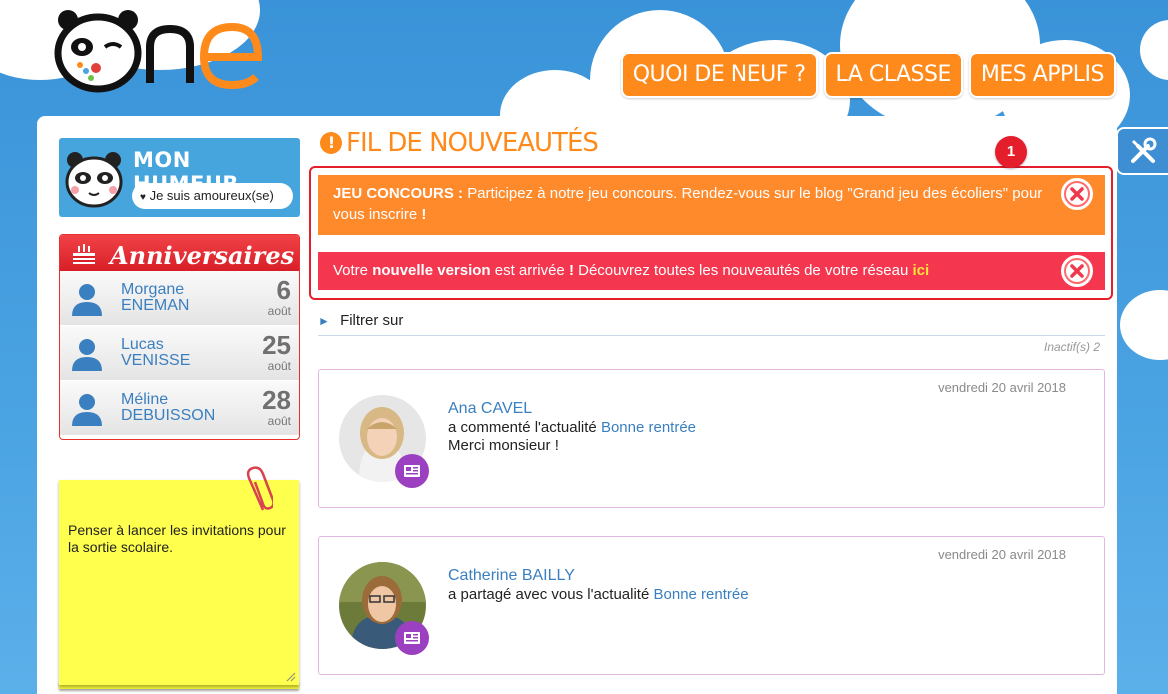 The width and height of the screenshot is (1168, 694). What do you see at coordinates (1042, 75) in the screenshot?
I see `nav-mes-applis: MES APPLIS` at bounding box center [1042, 75].